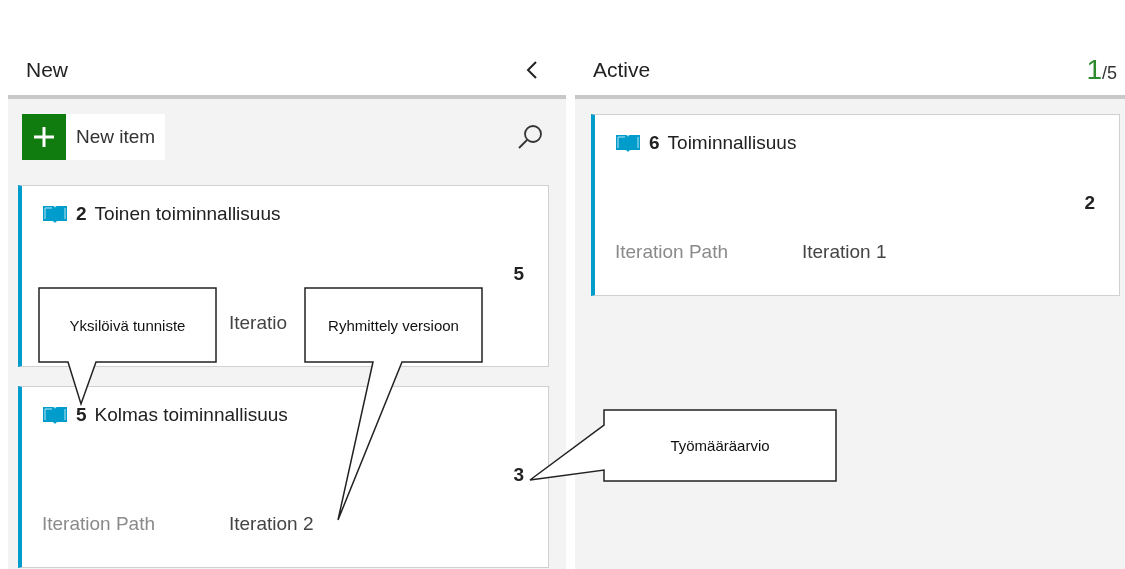  What do you see at coordinates (81, 214) in the screenshot?
I see `work-item-id: 2` at bounding box center [81, 214].